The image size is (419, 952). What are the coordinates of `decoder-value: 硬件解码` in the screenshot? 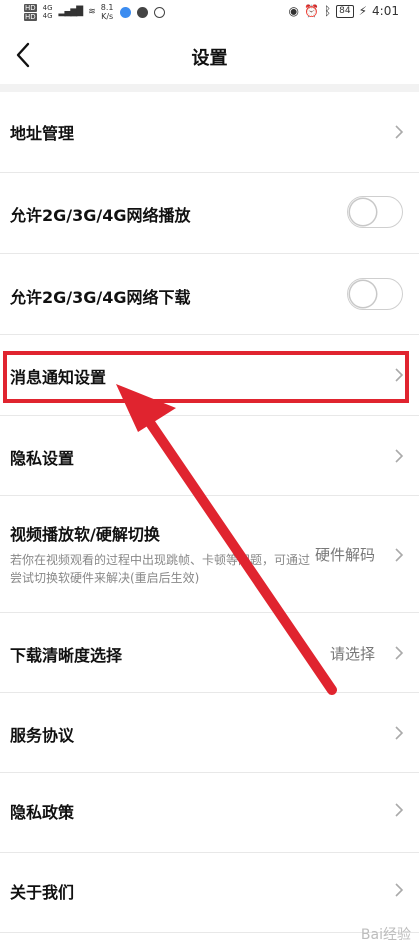 It's located at (344, 555).